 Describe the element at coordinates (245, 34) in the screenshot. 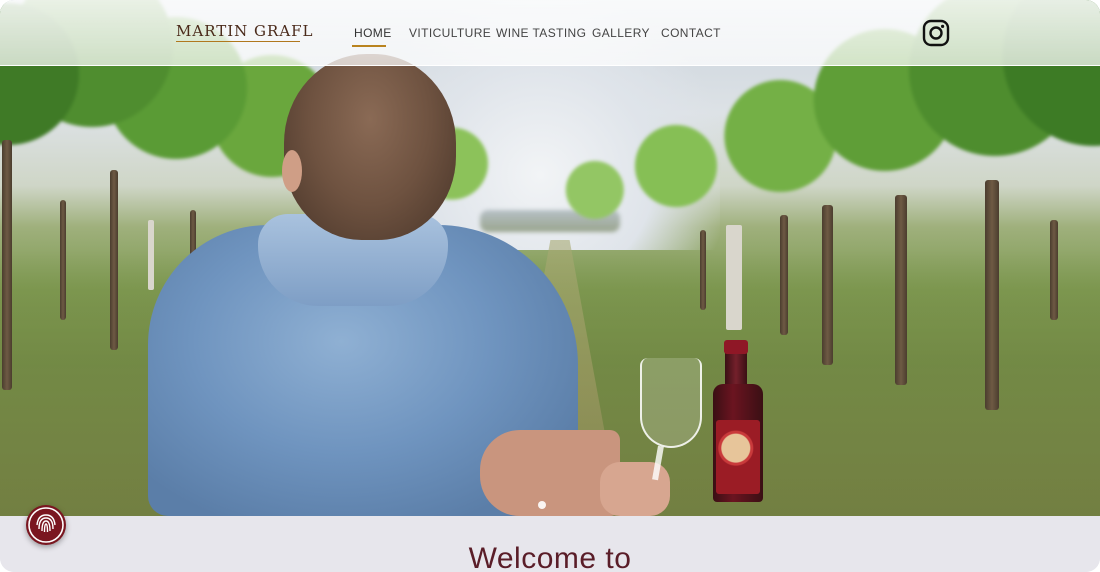

I see `site-logo: MARTIN GRAFL` at that location.